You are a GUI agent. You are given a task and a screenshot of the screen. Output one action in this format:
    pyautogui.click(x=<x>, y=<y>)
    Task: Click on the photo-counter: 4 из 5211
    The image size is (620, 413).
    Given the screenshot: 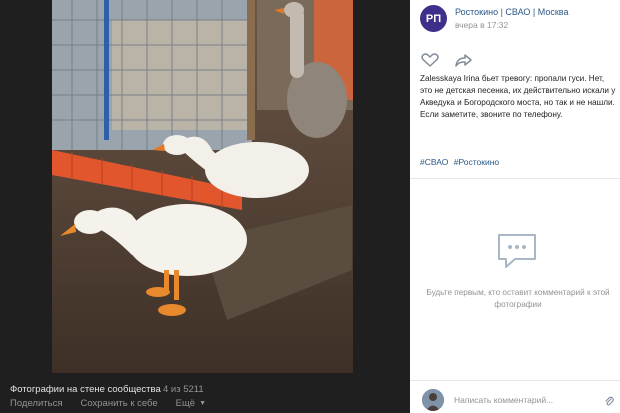 What is the action you would take?
    pyautogui.click(x=183, y=389)
    